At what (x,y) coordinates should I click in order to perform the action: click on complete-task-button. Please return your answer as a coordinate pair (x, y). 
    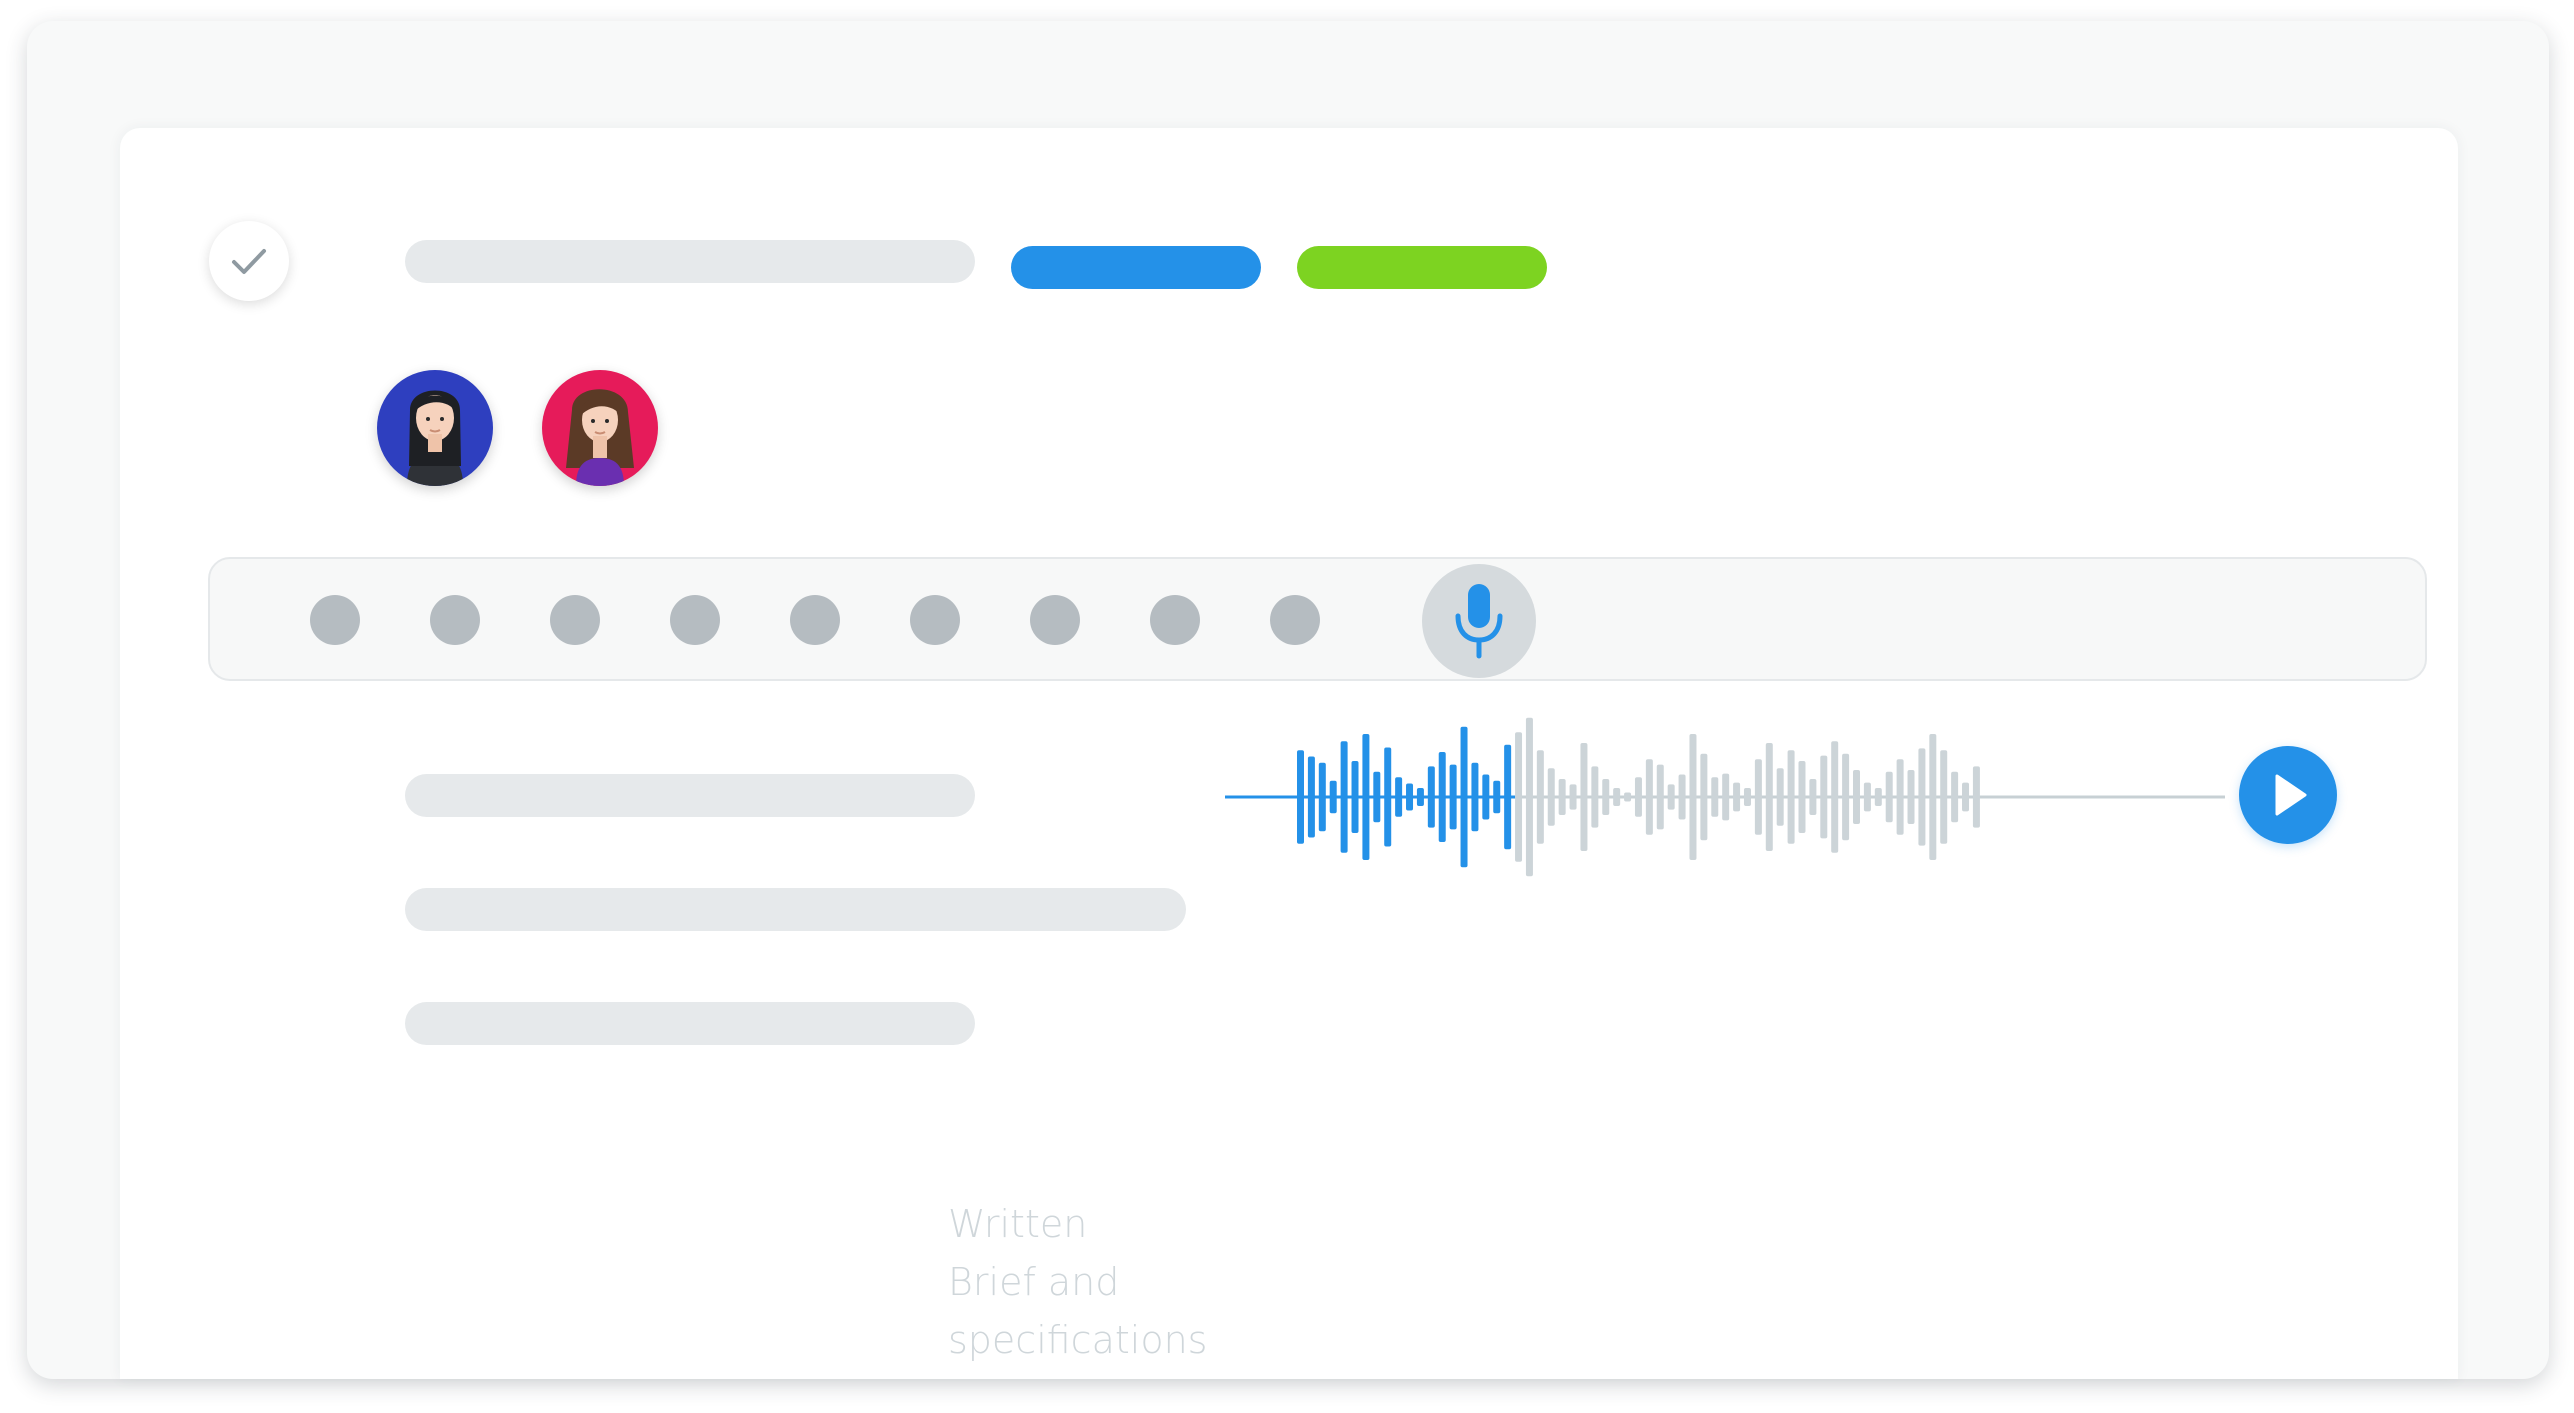
    Looking at the image, I should click on (249, 261).